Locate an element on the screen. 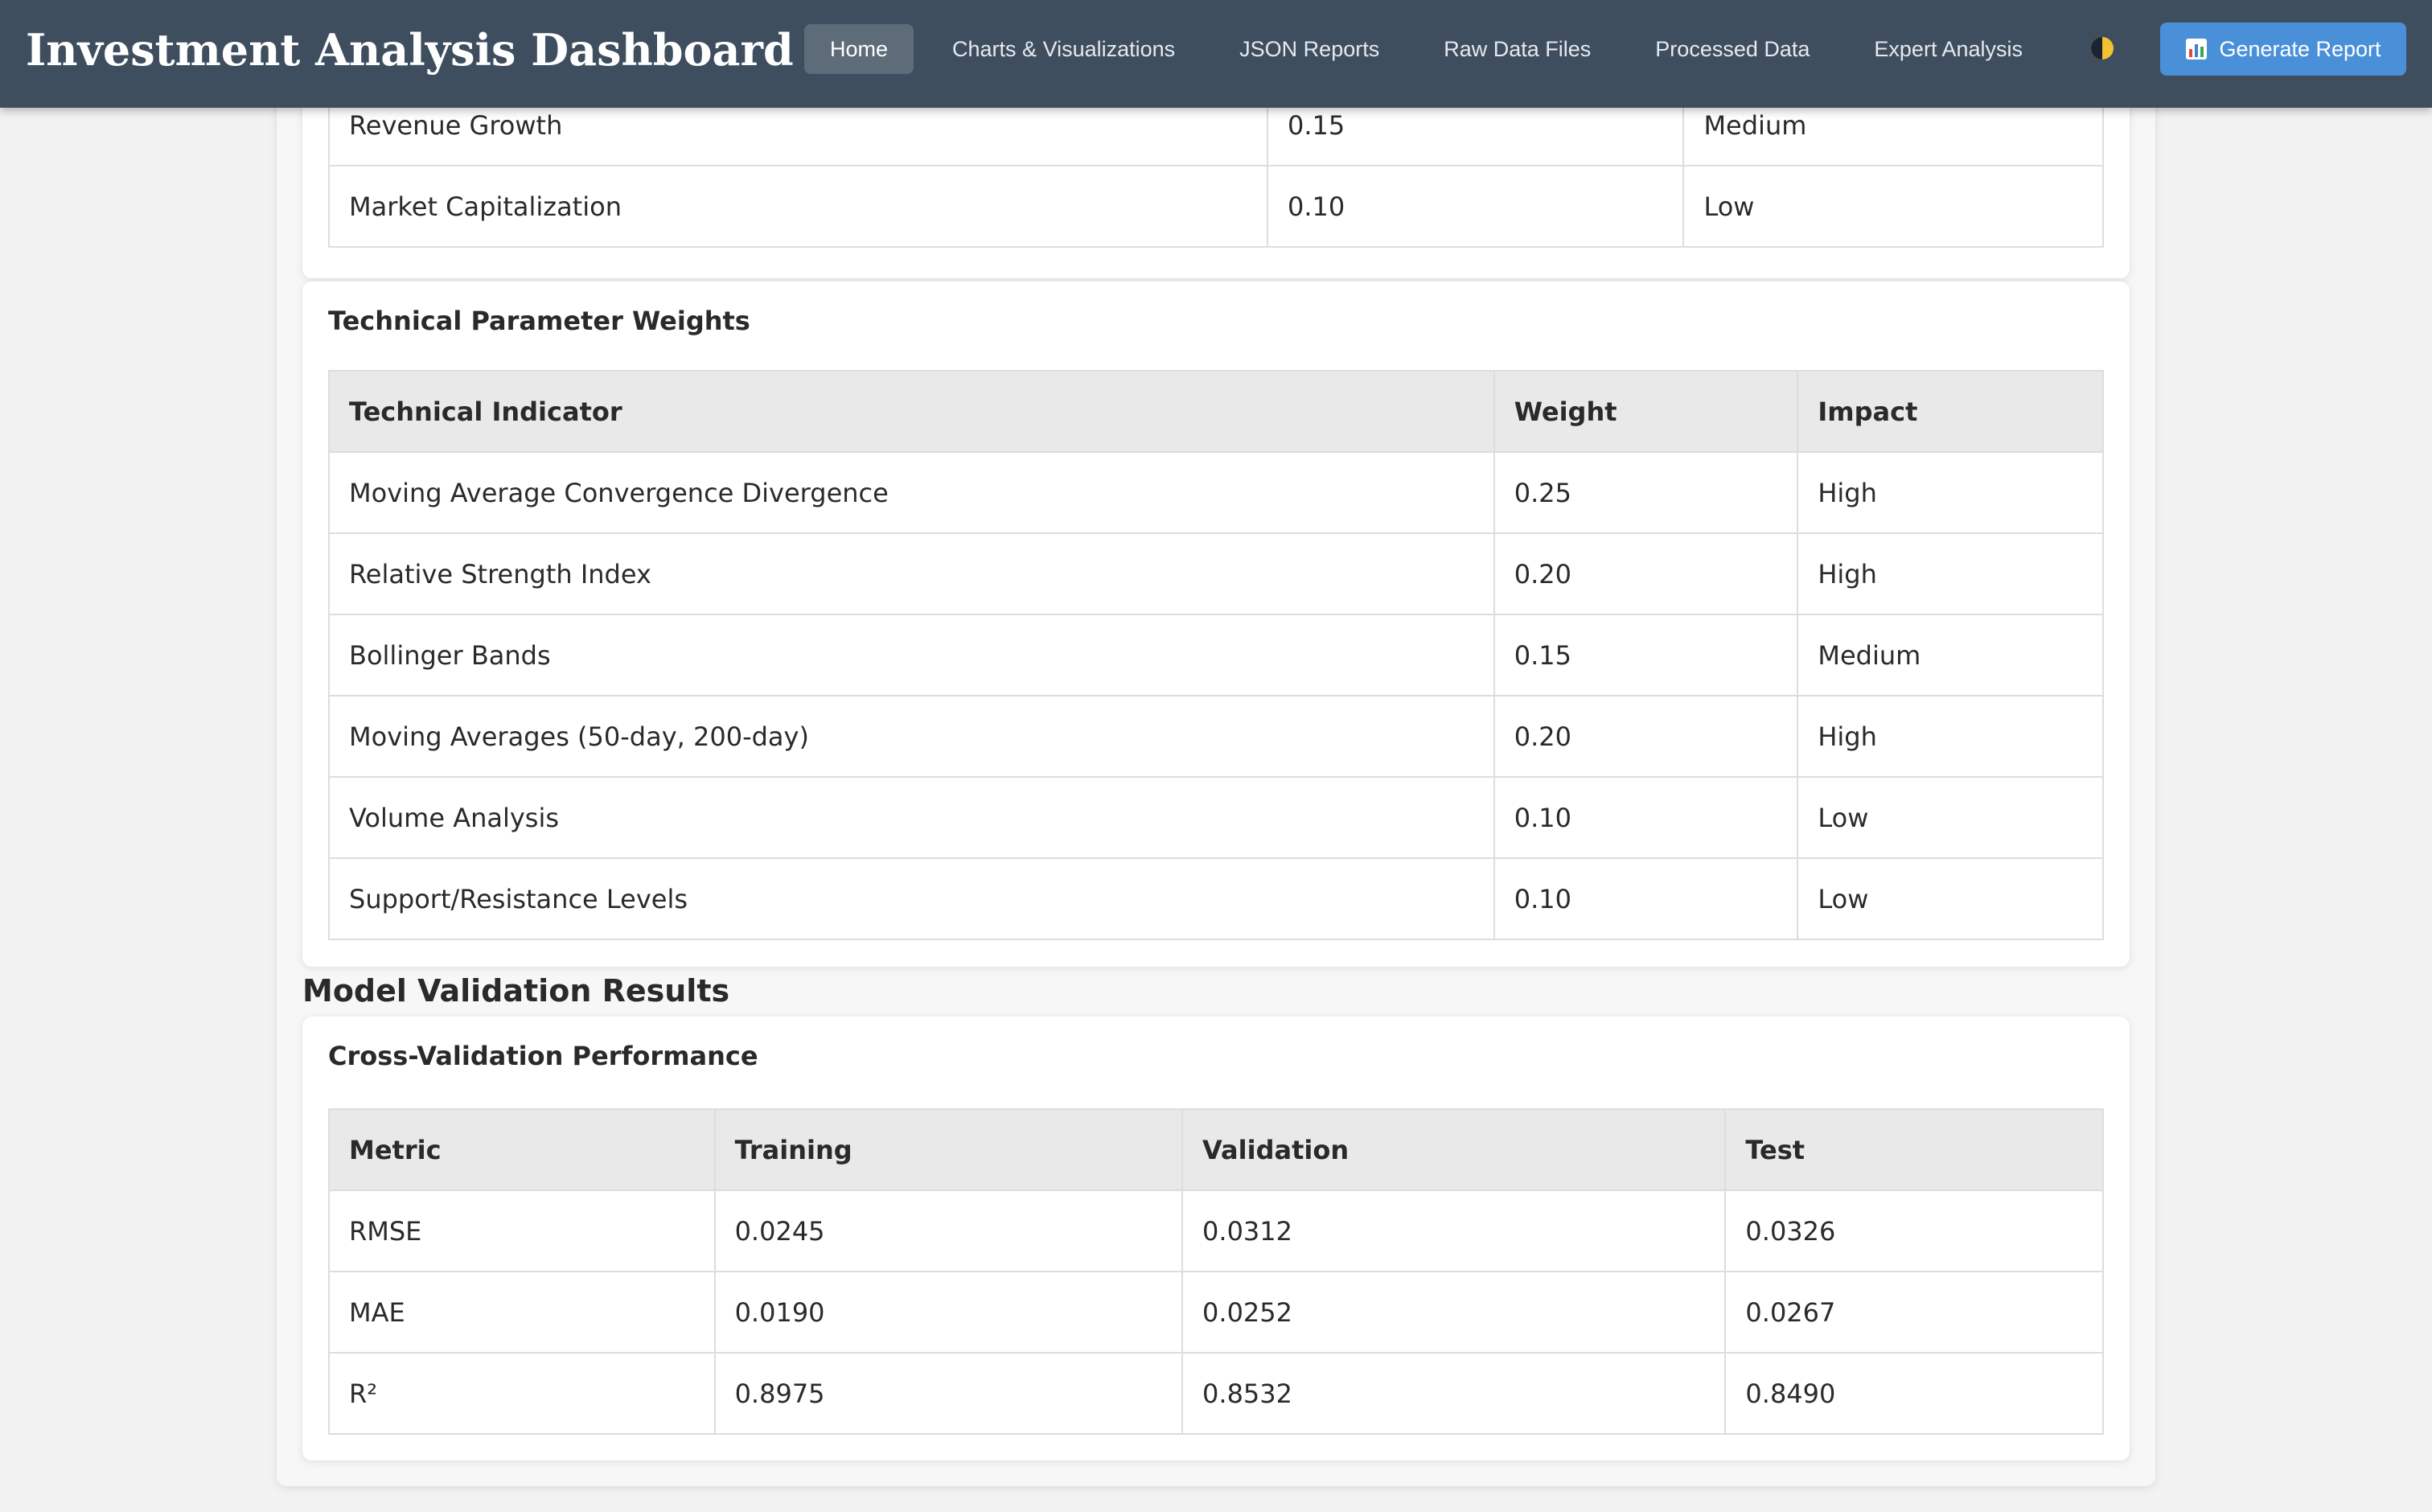 Image resolution: width=2432 pixels, height=1512 pixels. nav-processed-data: Processed Data is located at coordinates (1732, 49).